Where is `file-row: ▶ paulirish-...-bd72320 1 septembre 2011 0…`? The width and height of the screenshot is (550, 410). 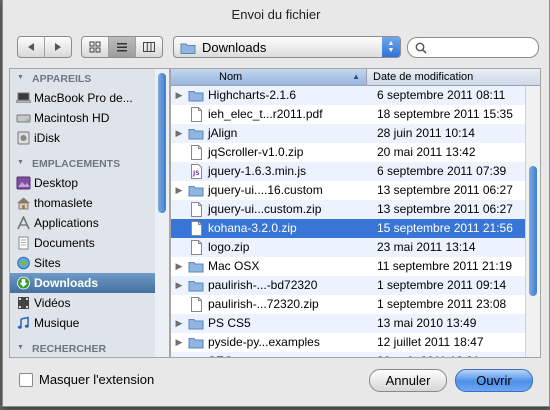
file-row: ▶ paulirish-...-bd72320 1 septembre 2011 0… is located at coordinates (355, 285).